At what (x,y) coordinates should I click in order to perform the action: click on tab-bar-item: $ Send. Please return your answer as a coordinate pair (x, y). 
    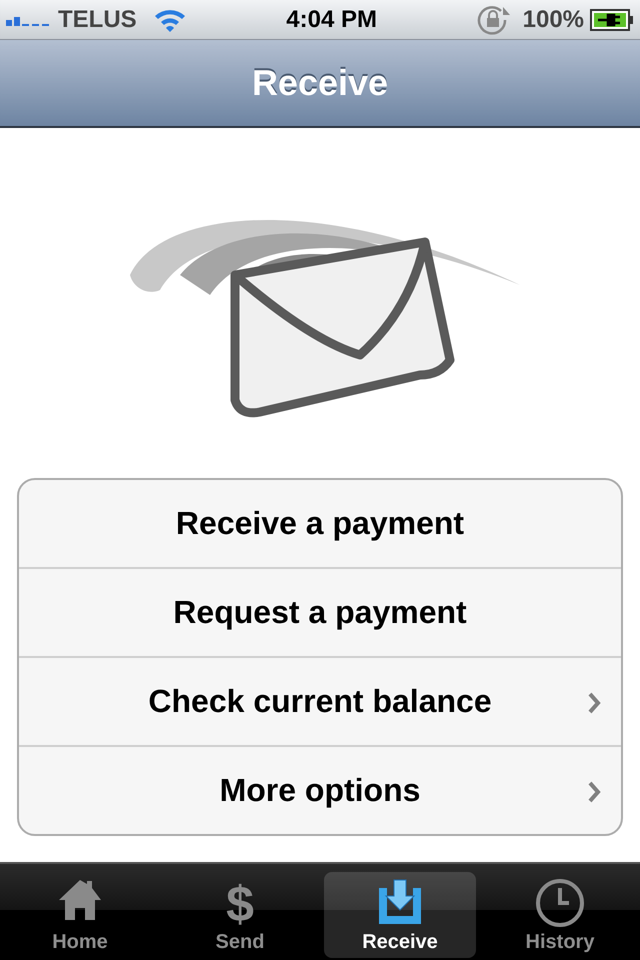
    Looking at the image, I should click on (240, 915).